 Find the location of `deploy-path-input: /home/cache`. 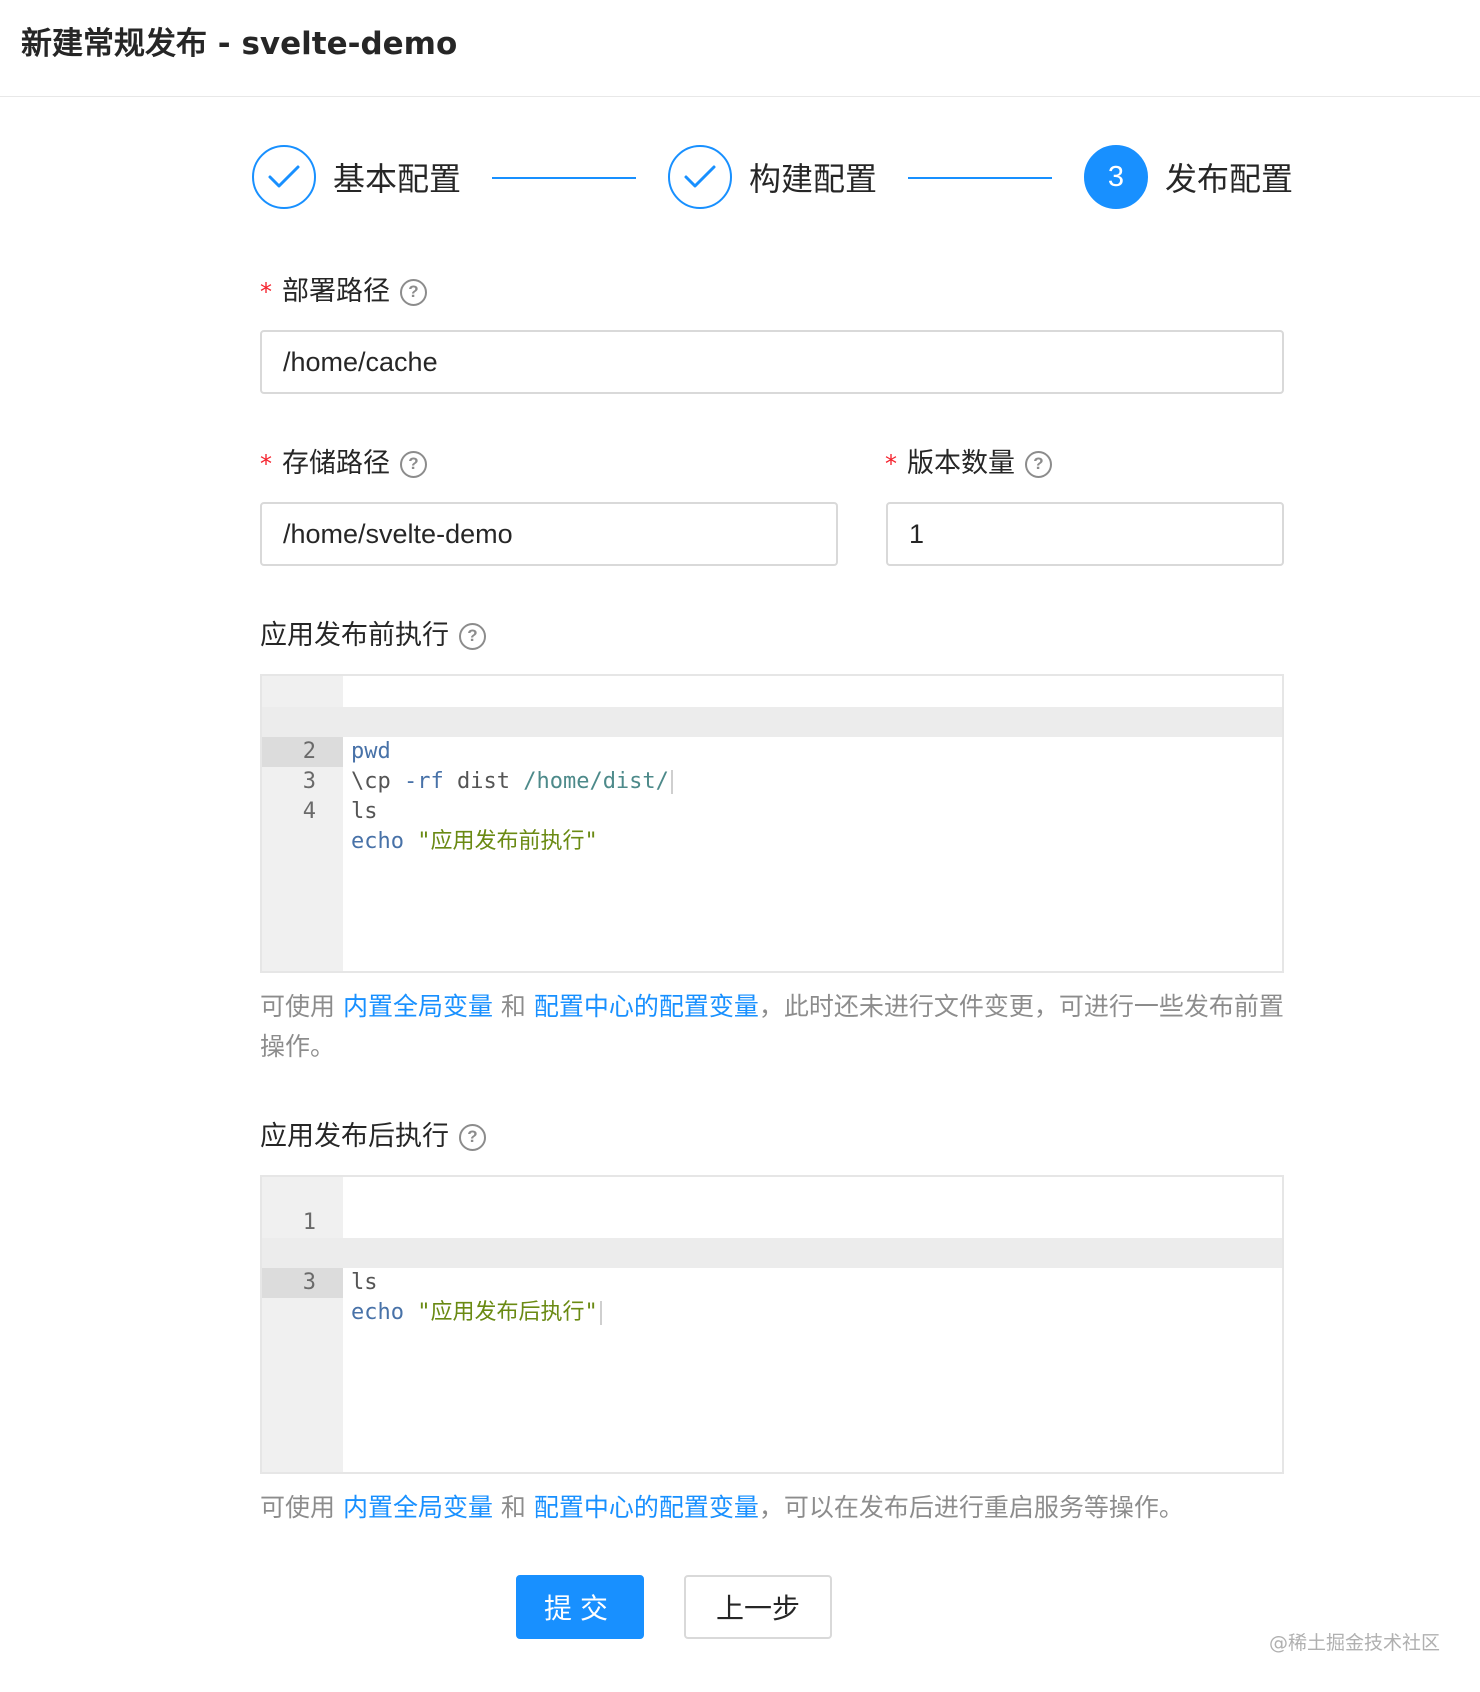

deploy-path-input: /home/cache is located at coordinates (772, 362).